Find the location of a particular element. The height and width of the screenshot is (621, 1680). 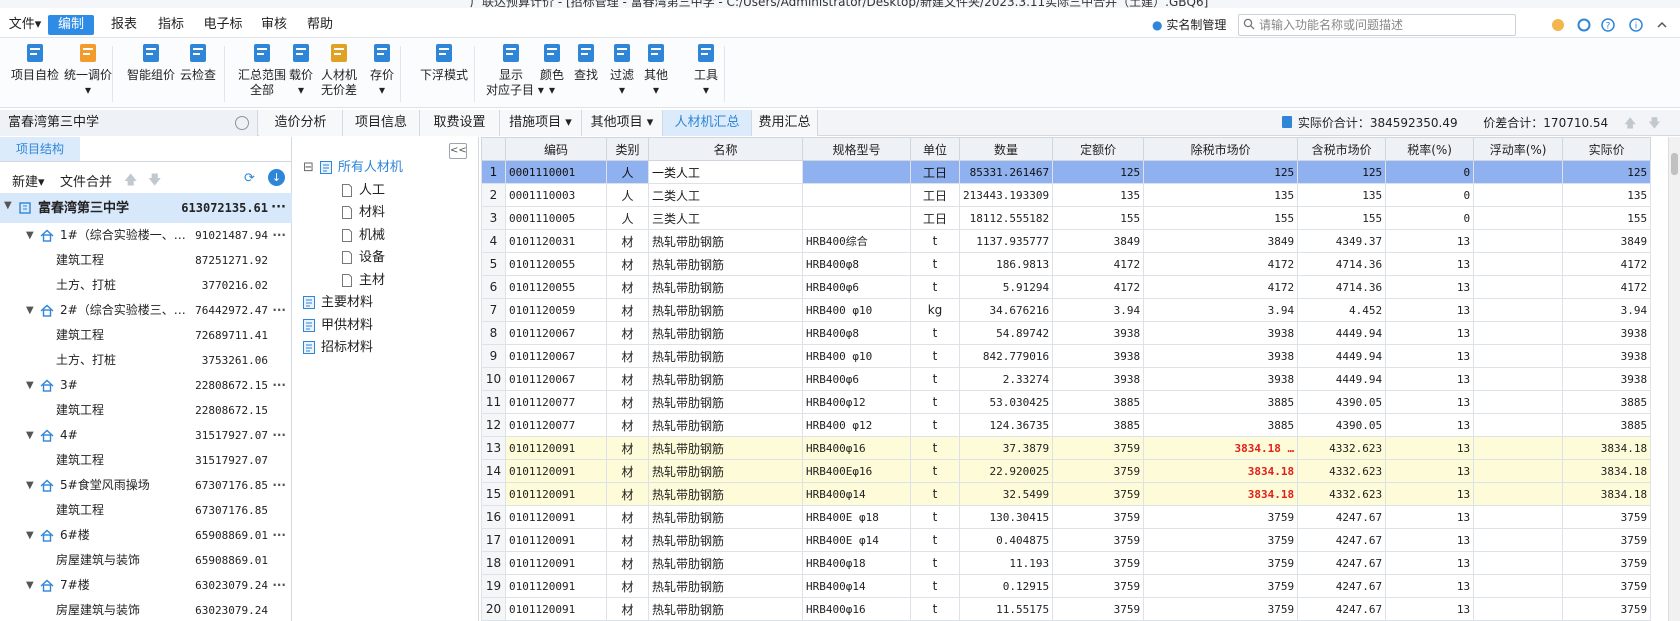

category-item: 机械 is located at coordinates (363, 236).